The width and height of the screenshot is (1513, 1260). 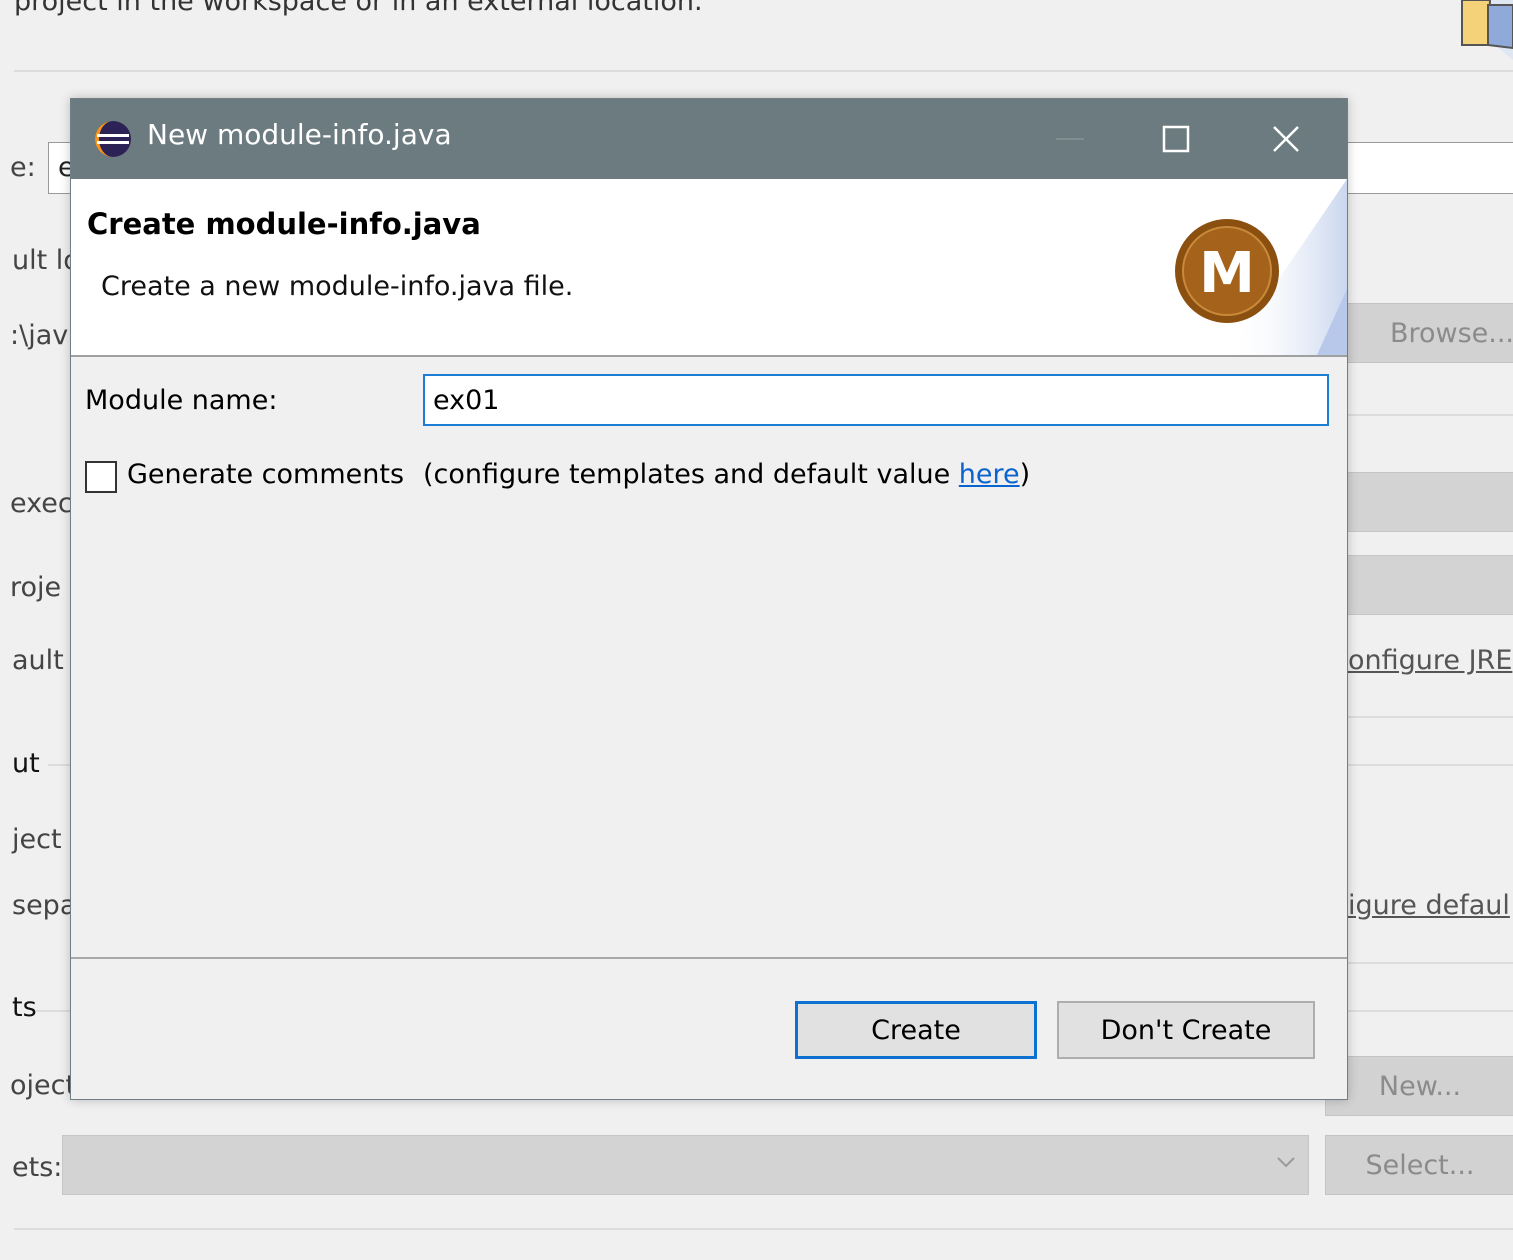 What do you see at coordinates (24, 1007) in the screenshot?
I see `working-sets-group-label: ts` at bounding box center [24, 1007].